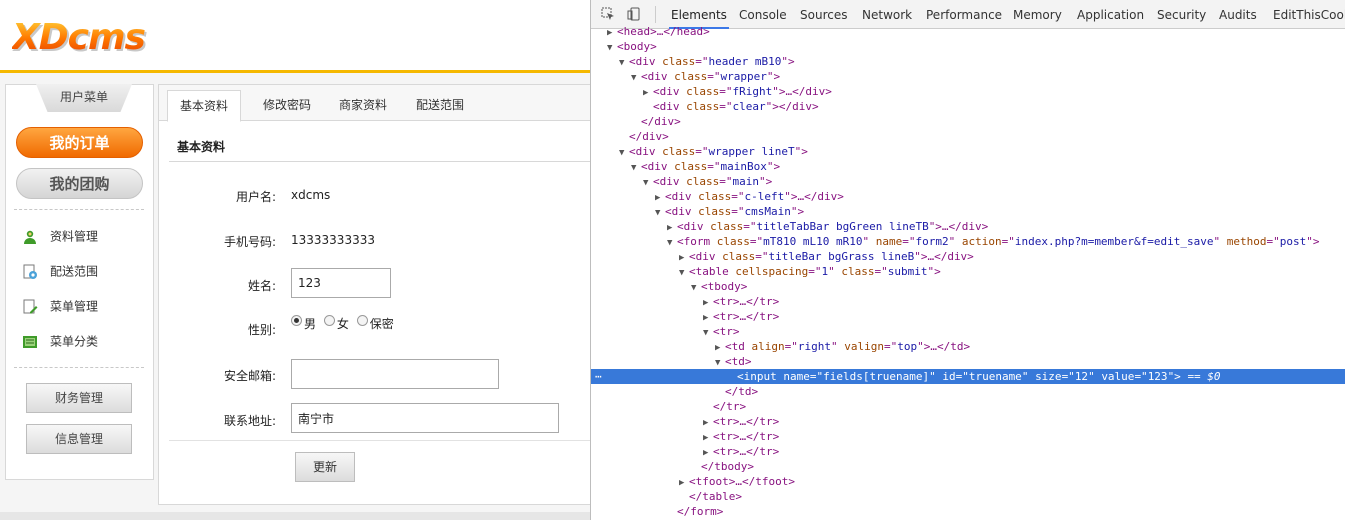 This screenshot has height=520, width=1345. I want to click on email-input, so click(395, 374).